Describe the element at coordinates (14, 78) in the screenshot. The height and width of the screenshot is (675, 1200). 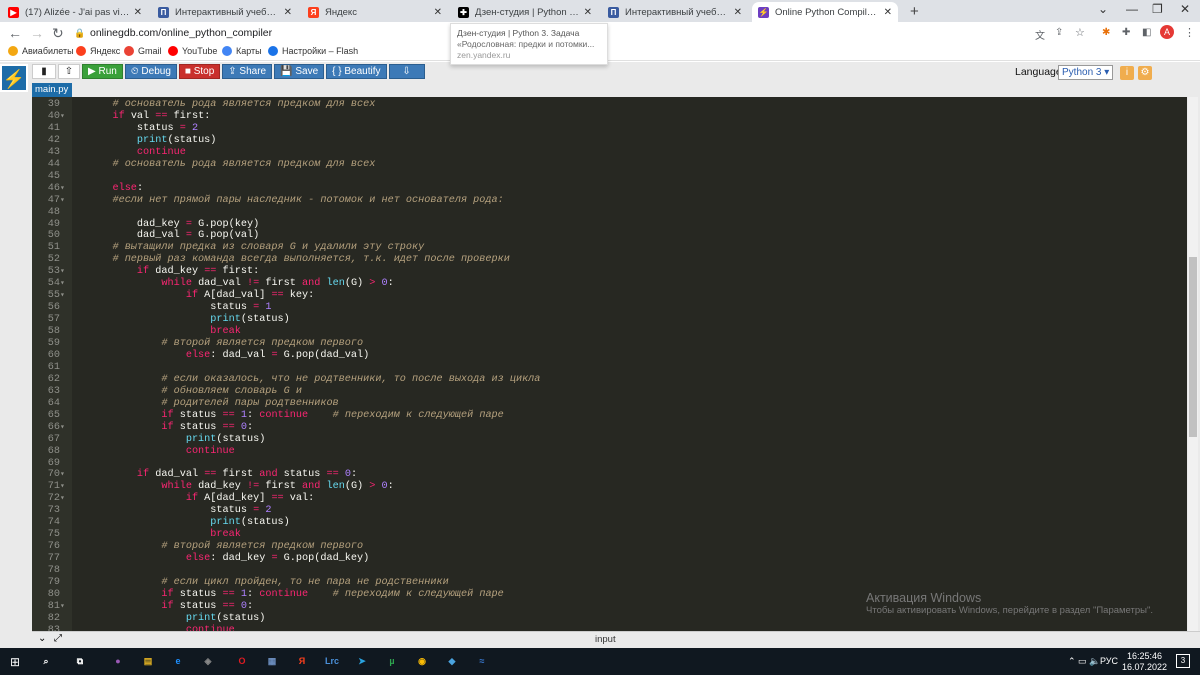
I see `onlinegdb-logo-icon: ⚡` at that location.